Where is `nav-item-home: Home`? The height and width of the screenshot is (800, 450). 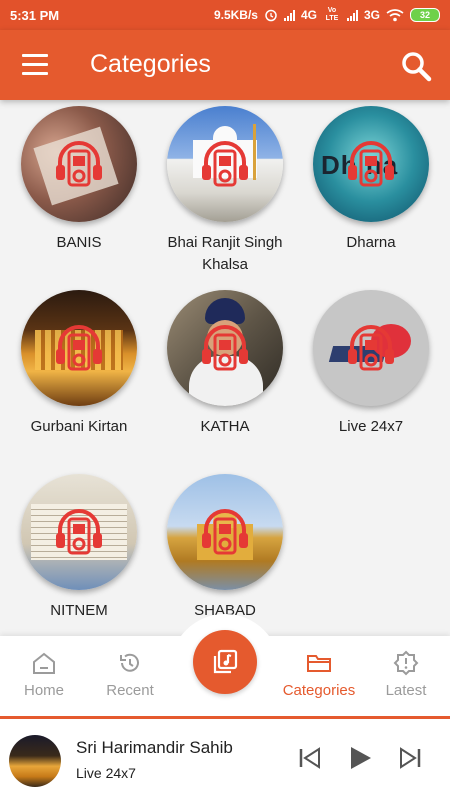
nav-item-home: Home is located at coordinates (44, 674).